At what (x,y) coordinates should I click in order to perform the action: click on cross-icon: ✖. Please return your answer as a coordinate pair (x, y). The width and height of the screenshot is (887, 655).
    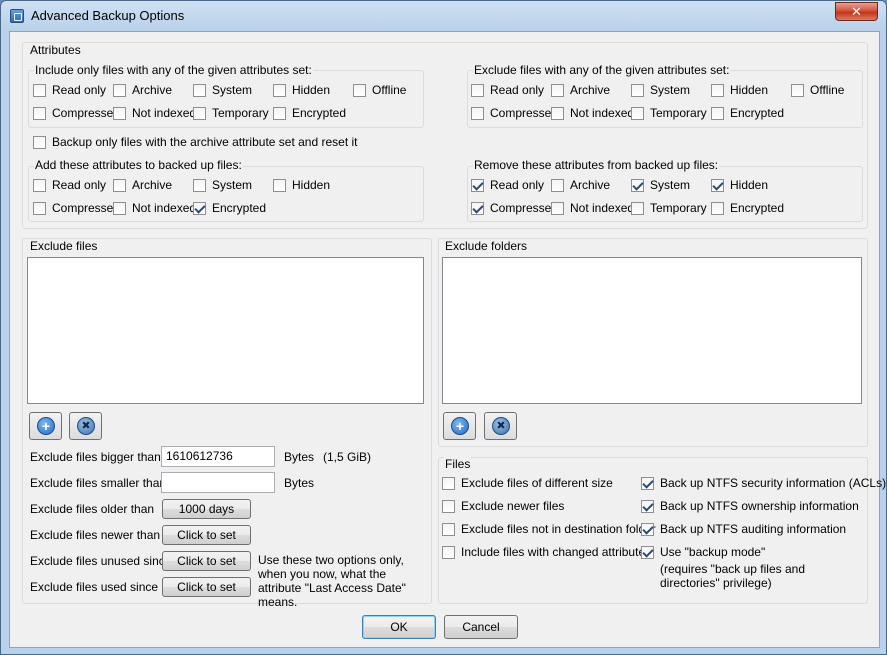
    Looking at the image, I should click on (501, 426).